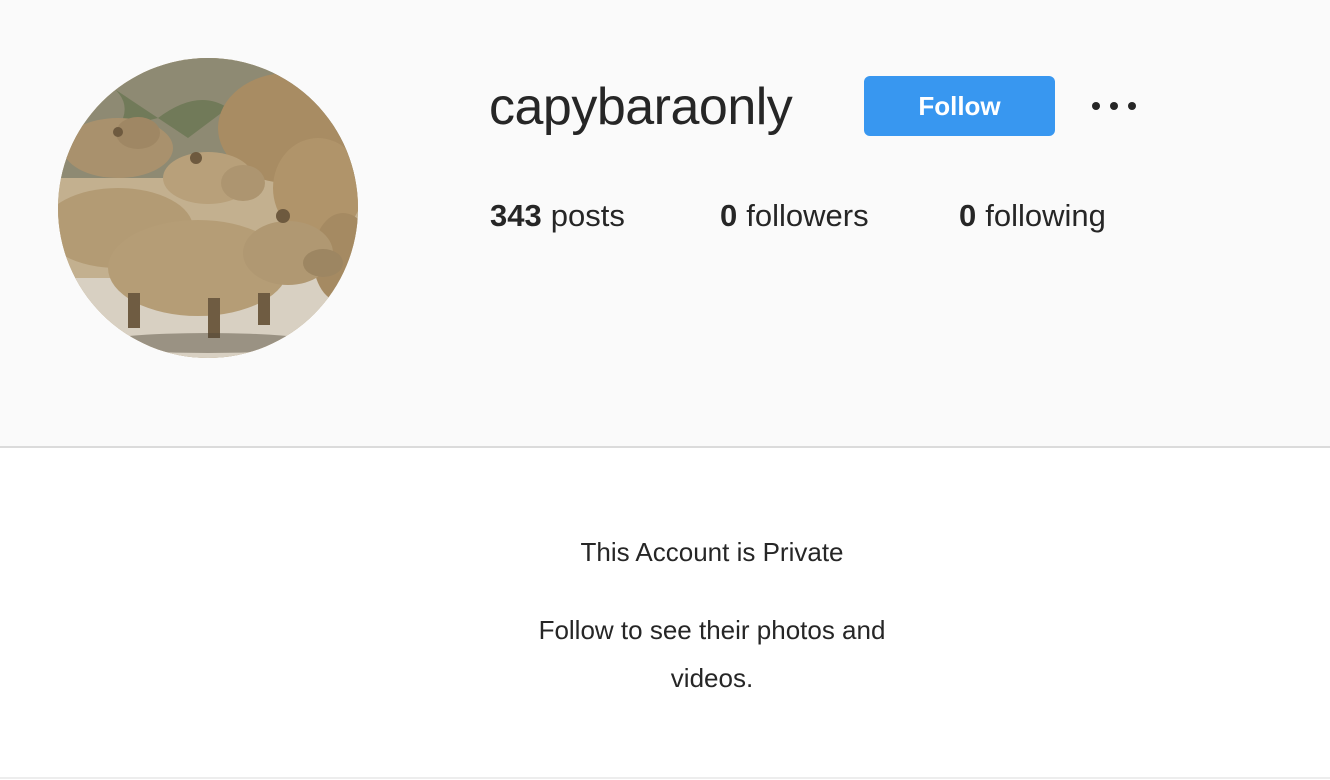 The height and width of the screenshot is (780, 1330). Describe the element at coordinates (641, 107) in the screenshot. I see `profile-username: capybaraonly` at that location.